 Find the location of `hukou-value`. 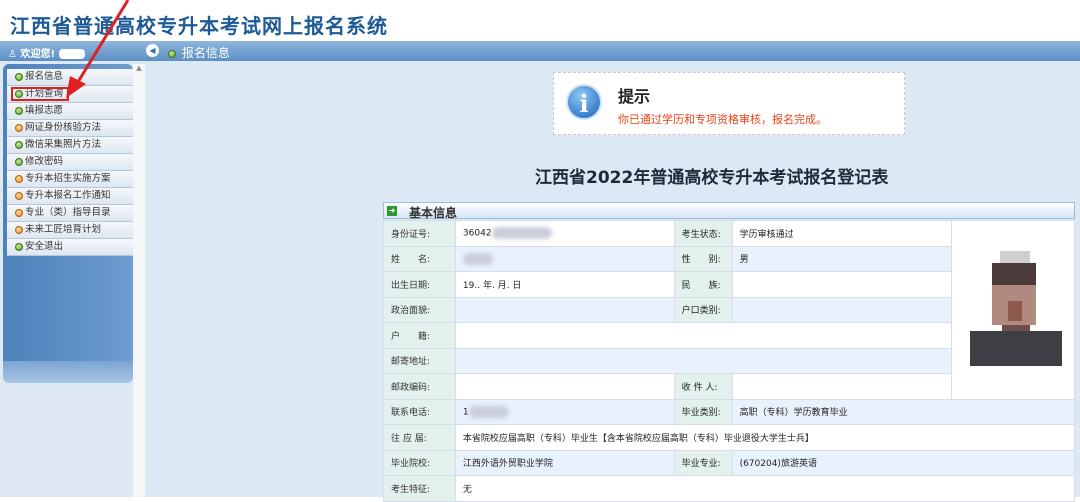

hukou-value is located at coordinates (703, 335).